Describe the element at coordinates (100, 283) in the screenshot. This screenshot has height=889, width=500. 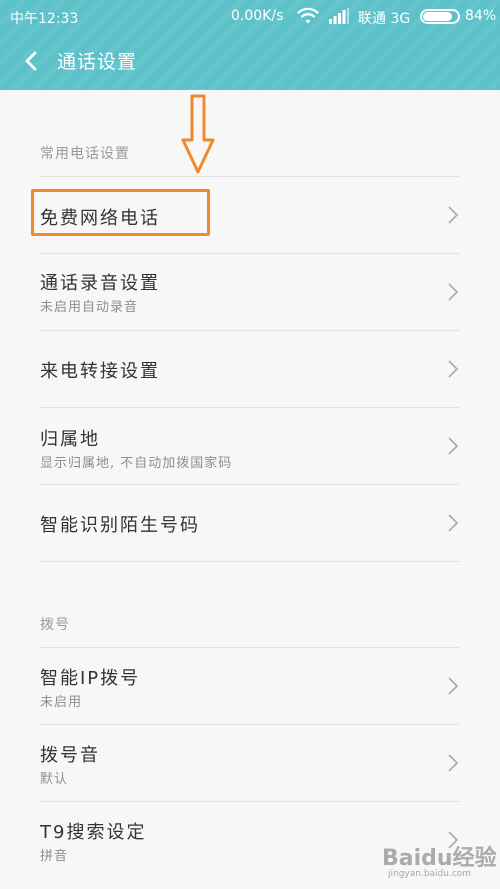
I see `item-title: 通话录音设置` at that location.